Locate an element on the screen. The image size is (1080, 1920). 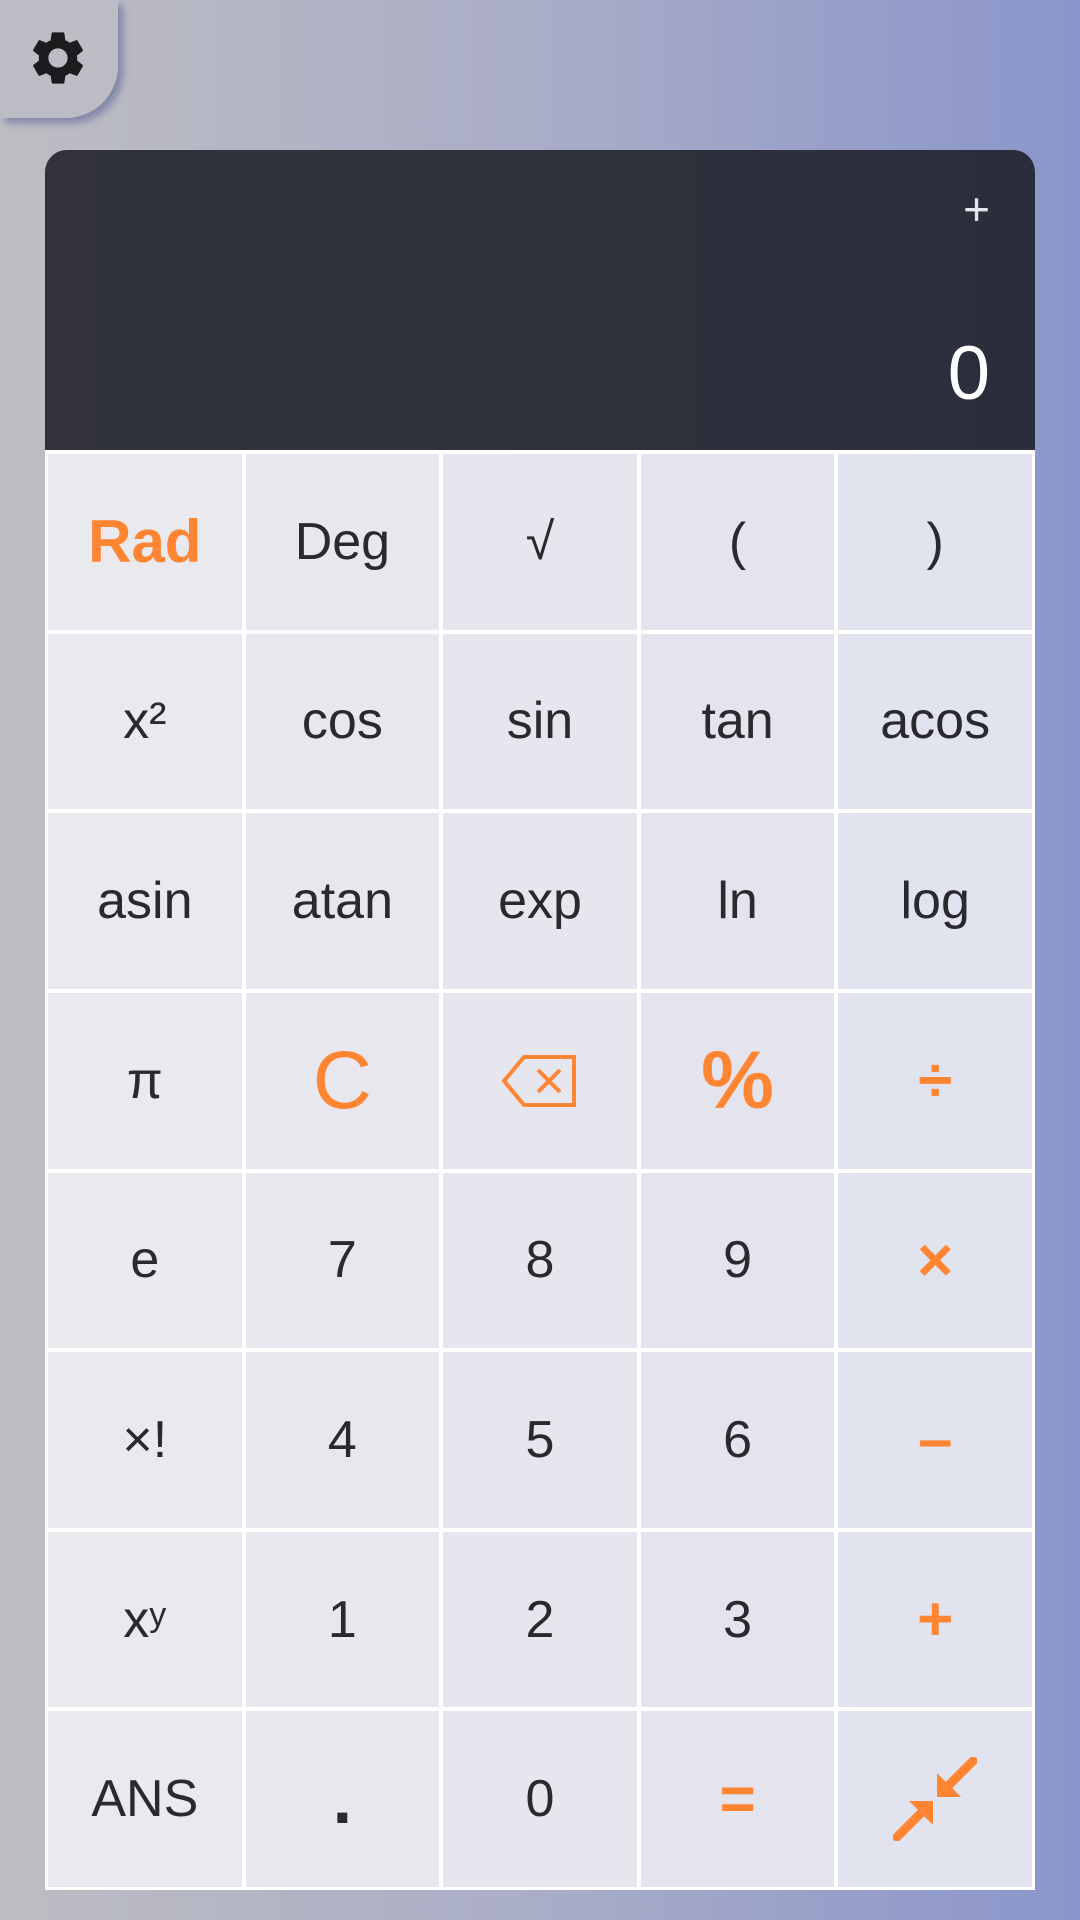
digit-4-button: 4 is located at coordinates (342, 1440).